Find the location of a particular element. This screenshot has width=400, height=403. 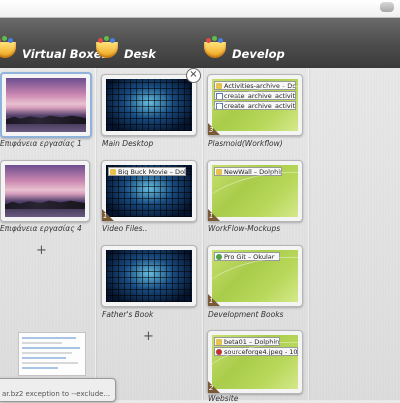

window-title: NewWall – Dolphin is located at coordinates (253, 172).